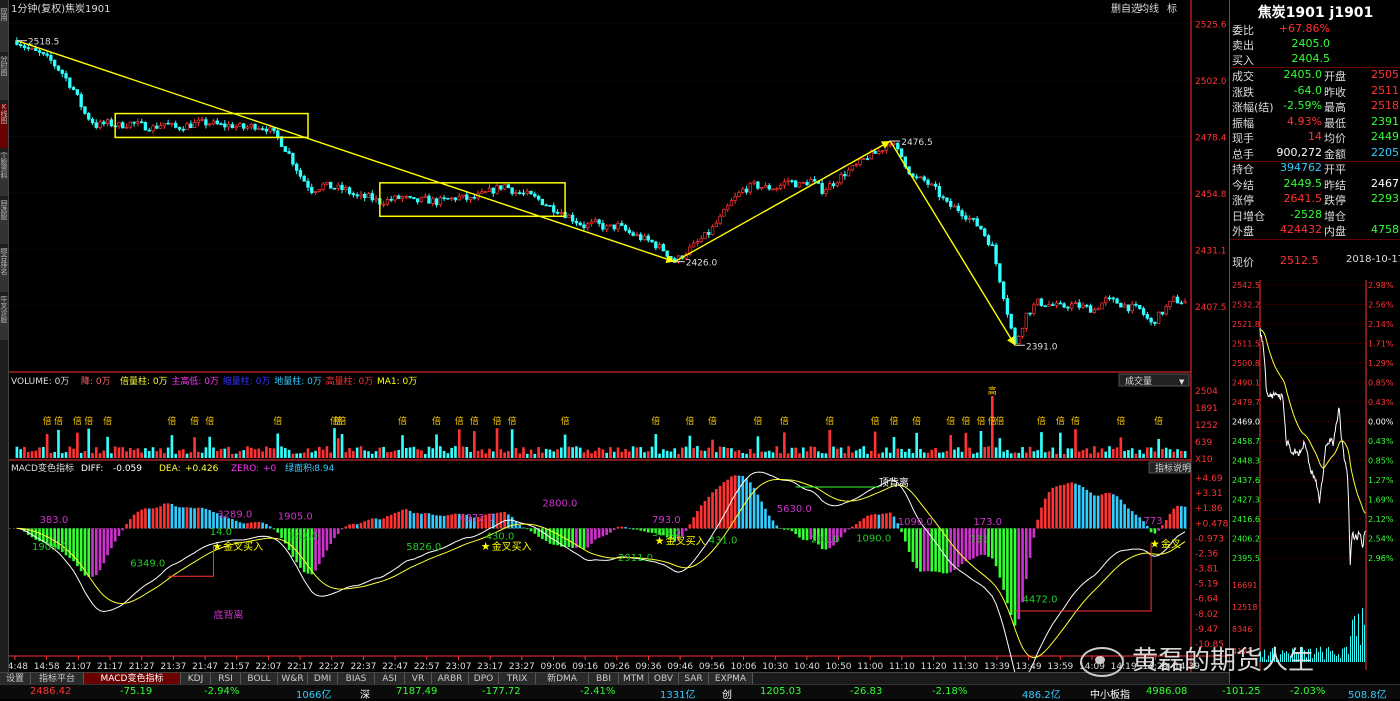 The width and height of the screenshot is (1400, 701). I want to click on macd-tick-label: -9.47, so click(1206, 630).